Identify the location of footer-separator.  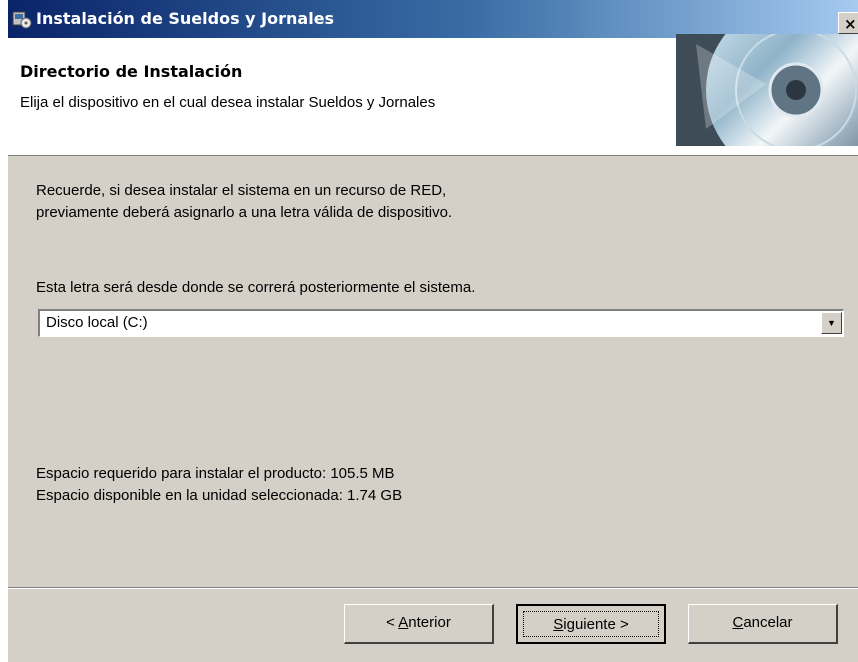
(433, 588).